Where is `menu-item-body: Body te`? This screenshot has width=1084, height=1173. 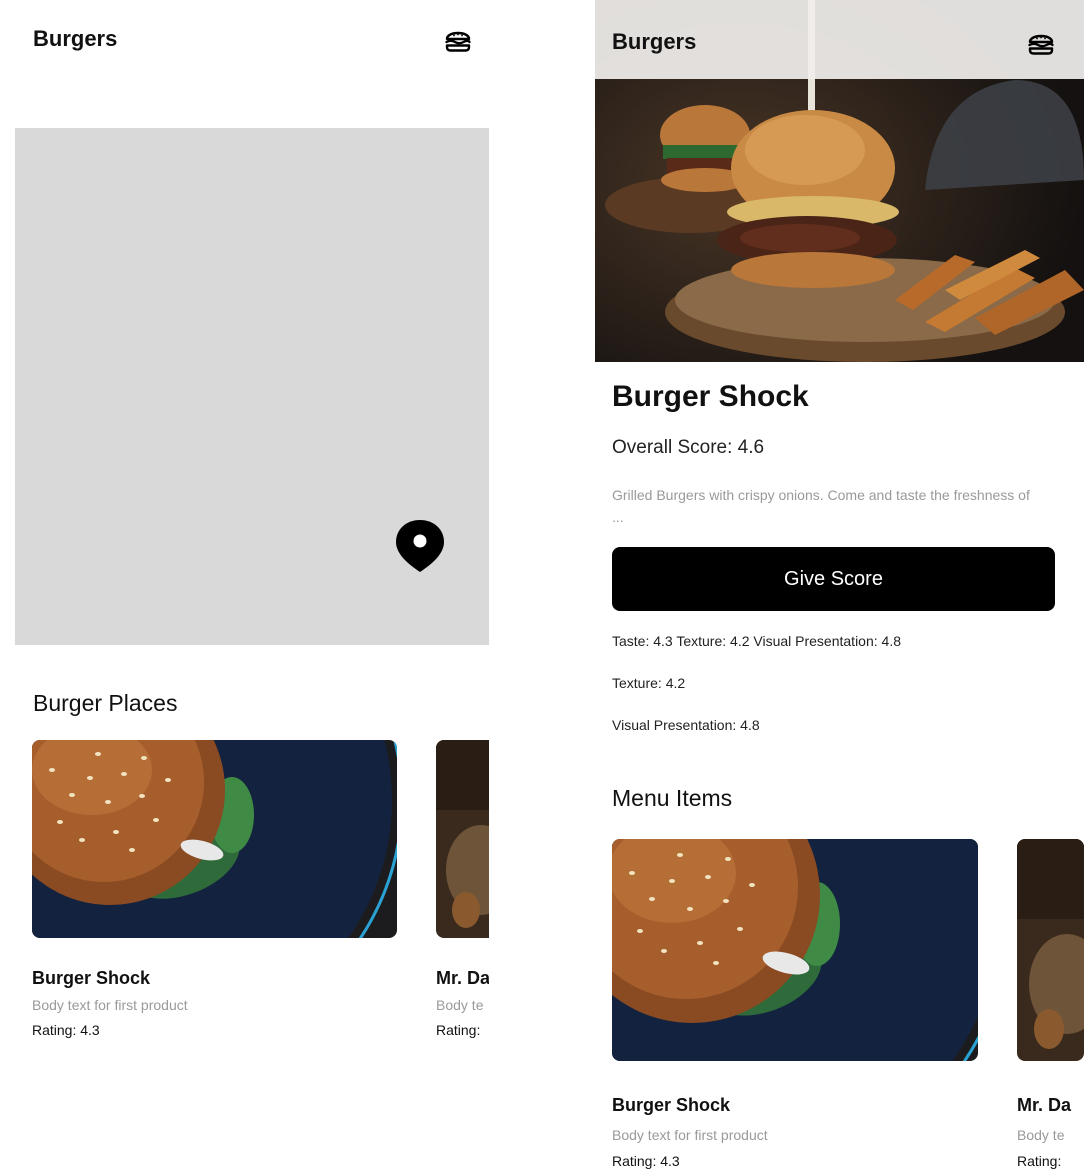 menu-item-body: Body te is located at coordinates (1041, 1135).